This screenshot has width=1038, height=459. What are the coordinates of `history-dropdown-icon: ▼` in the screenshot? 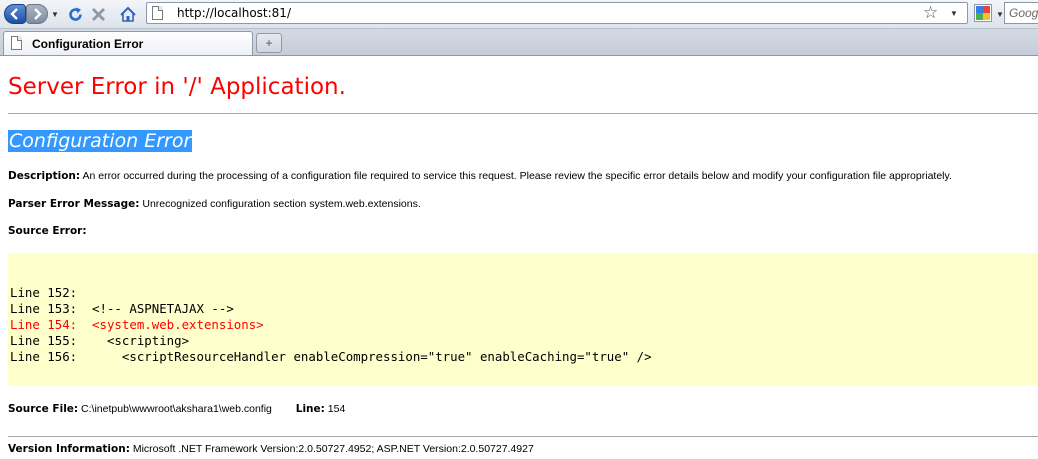 It's located at (55, 14).